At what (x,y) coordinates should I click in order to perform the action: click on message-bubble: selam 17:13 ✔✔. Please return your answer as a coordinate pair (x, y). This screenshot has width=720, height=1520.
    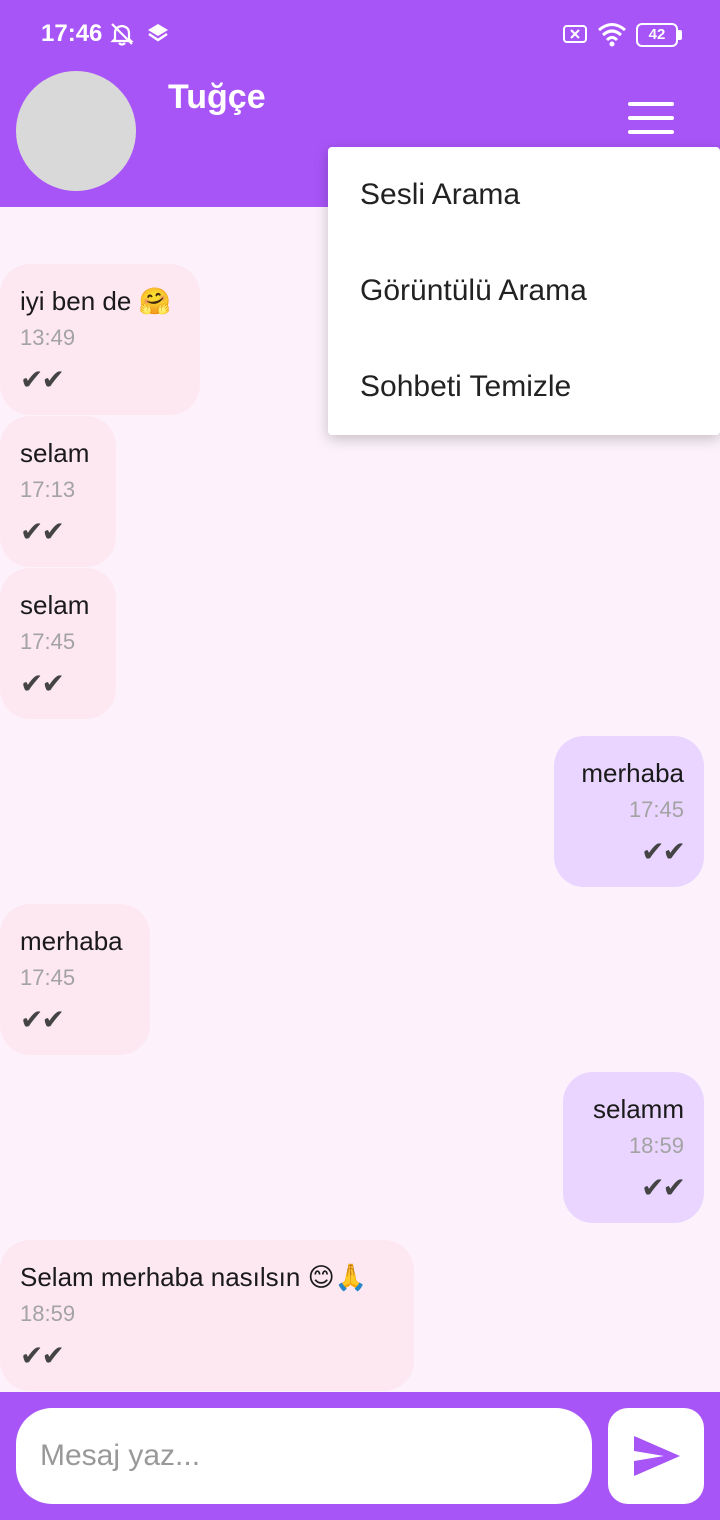
    Looking at the image, I should click on (58, 491).